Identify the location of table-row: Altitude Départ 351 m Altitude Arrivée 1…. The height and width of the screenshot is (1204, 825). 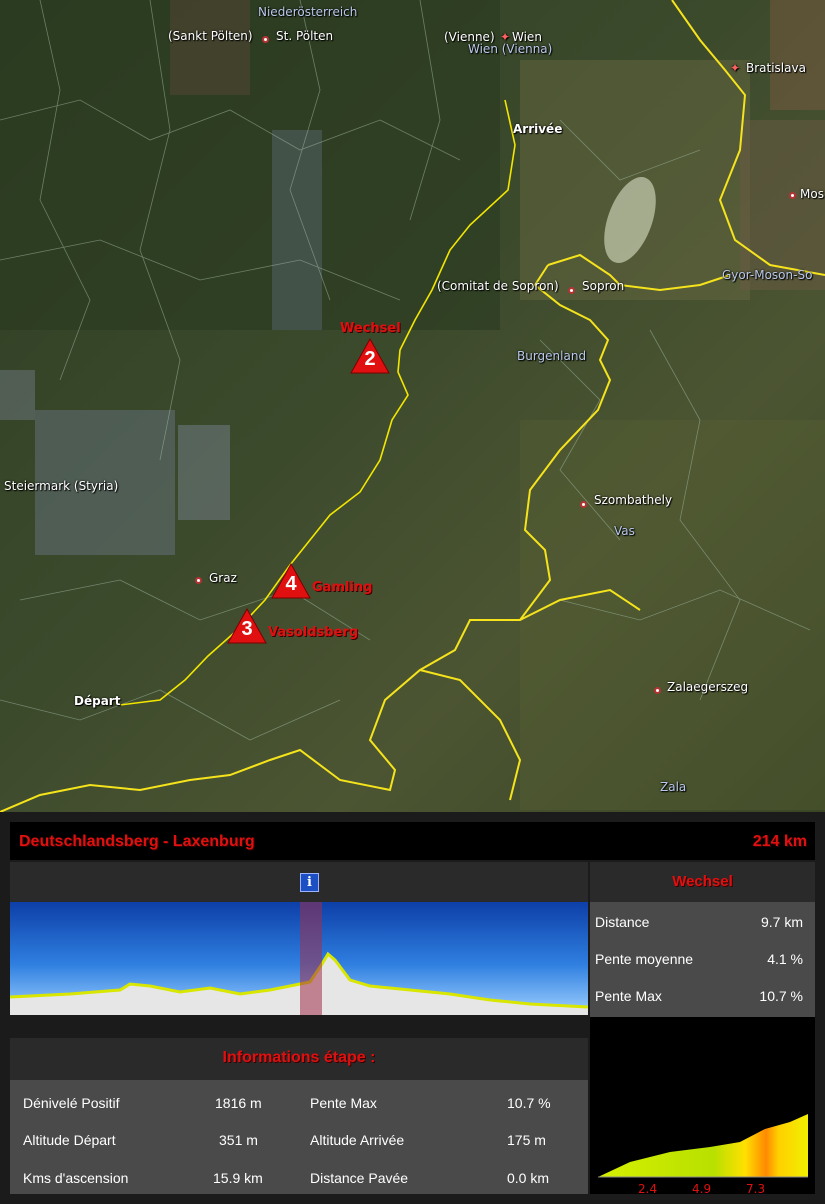
(284, 1140).